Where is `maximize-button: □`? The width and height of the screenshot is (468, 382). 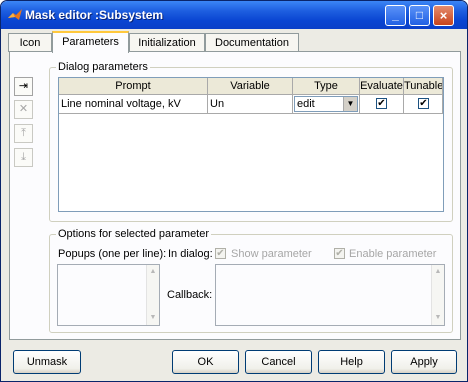 maximize-button: □ is located at coordinates (419, 15).